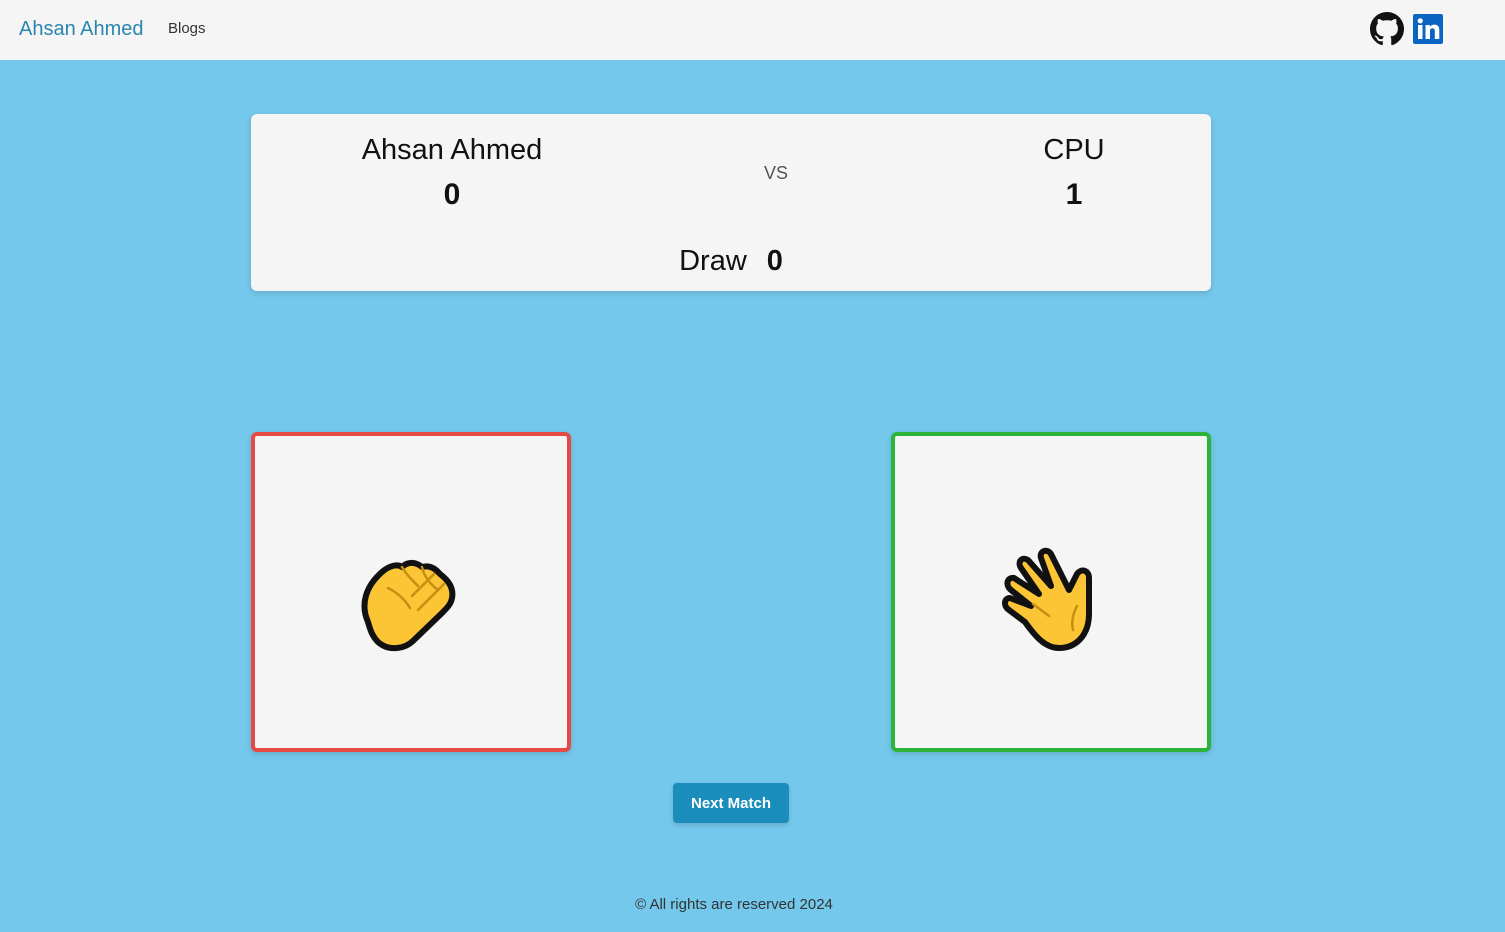 The height and width of the screenshot is (932, 1505). Describe the element at coordinates (1428, 29) in the screenshot. I see `linkedin-icon` at that location.